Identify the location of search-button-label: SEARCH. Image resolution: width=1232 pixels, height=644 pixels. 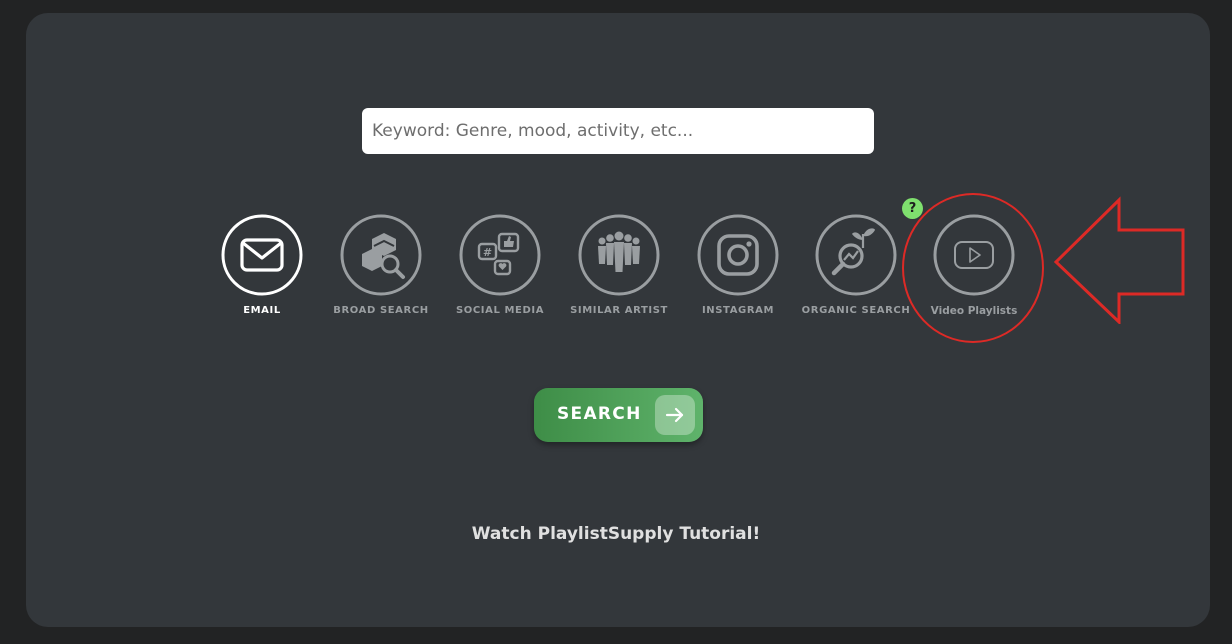
(599, 414).